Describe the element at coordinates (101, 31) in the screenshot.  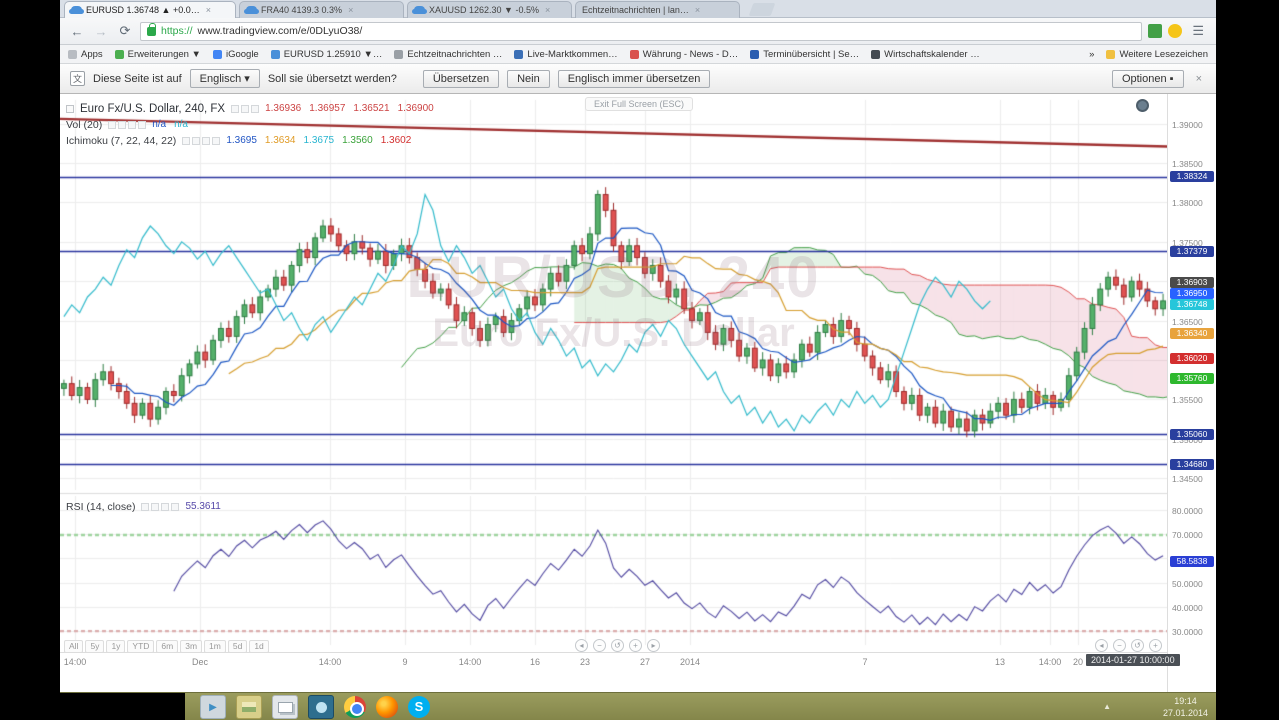
I see `forward-icon: →` at that location.